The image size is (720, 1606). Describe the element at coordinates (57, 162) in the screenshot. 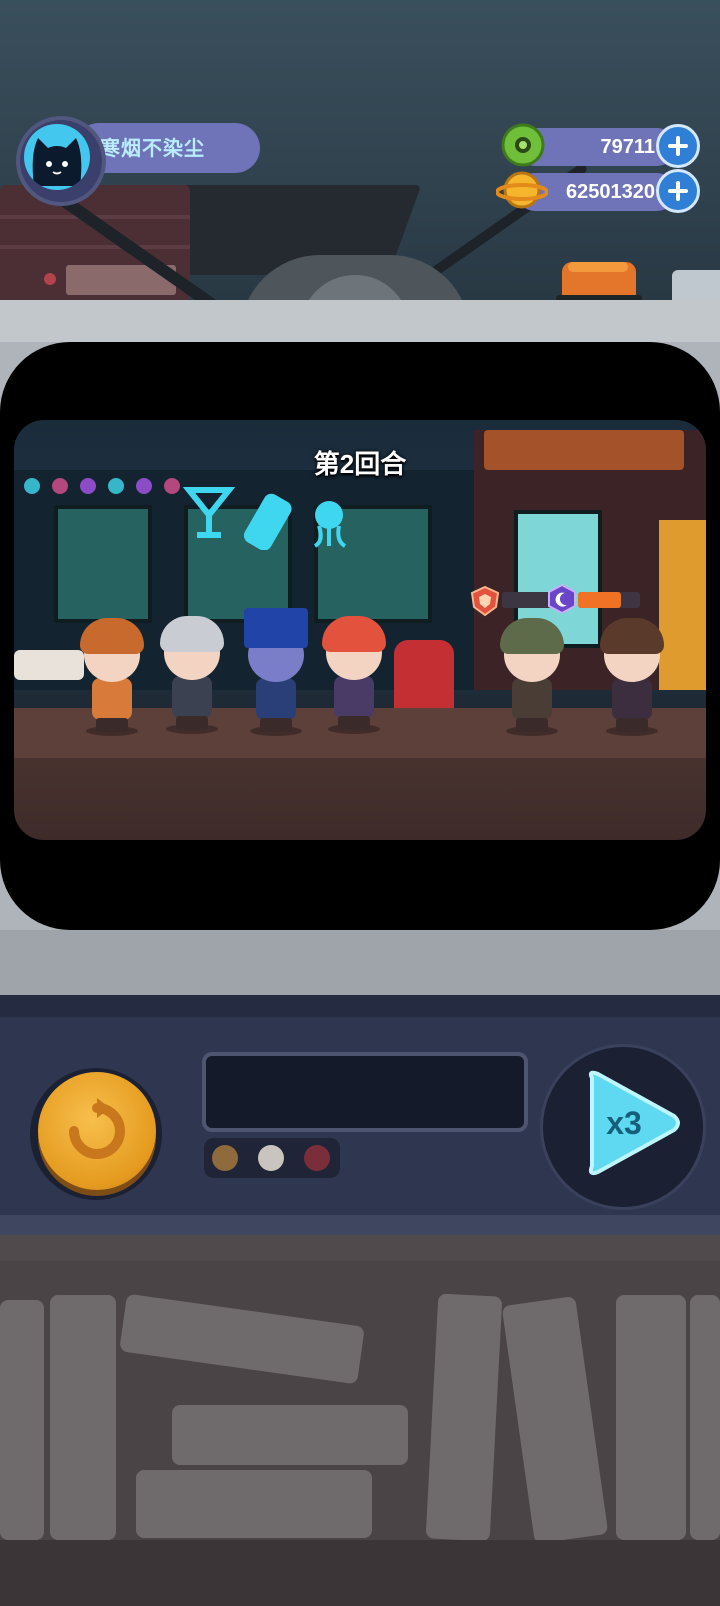

I see `cat-face-icon` at that location.